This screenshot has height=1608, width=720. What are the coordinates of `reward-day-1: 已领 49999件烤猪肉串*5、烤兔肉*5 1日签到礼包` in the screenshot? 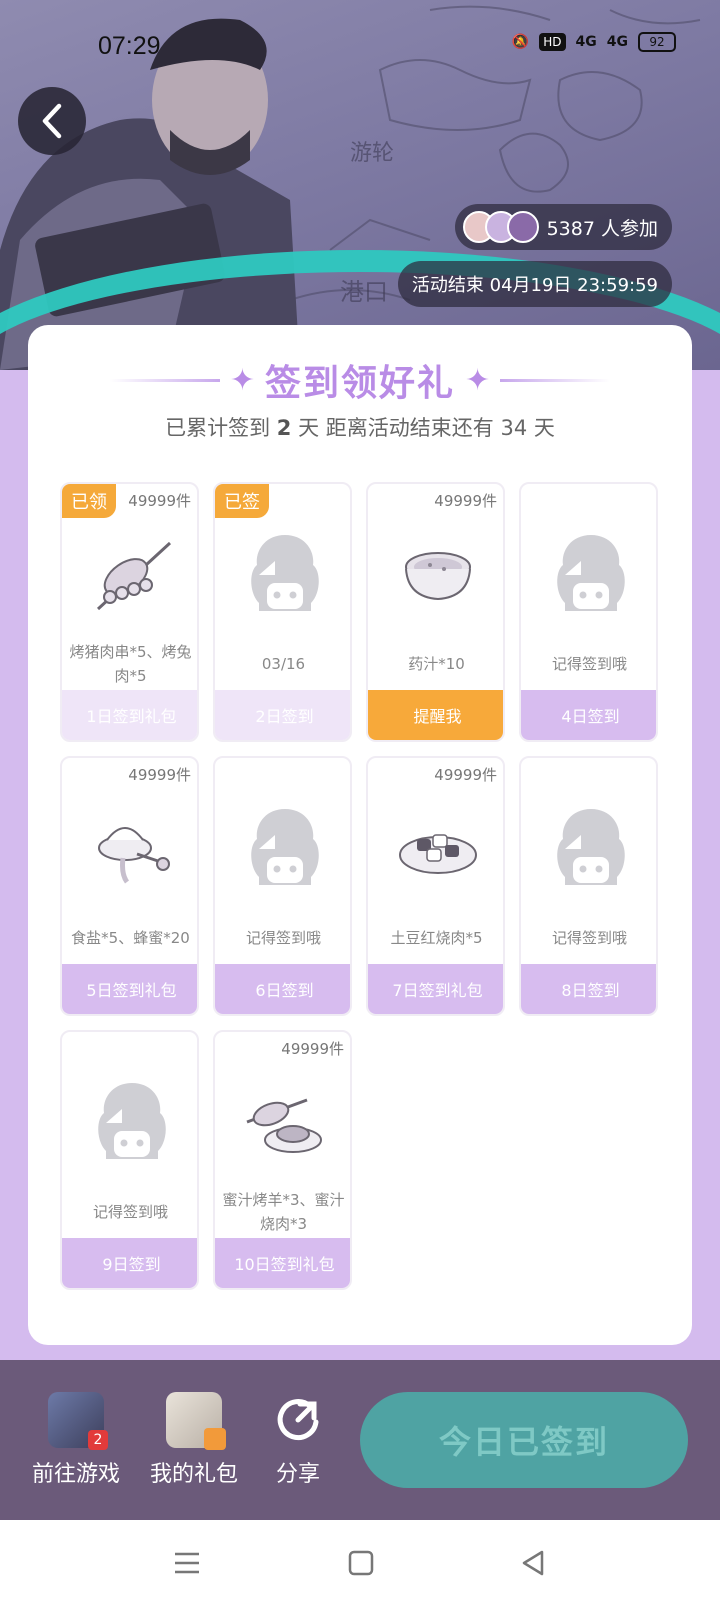 It's located at (129, 612).